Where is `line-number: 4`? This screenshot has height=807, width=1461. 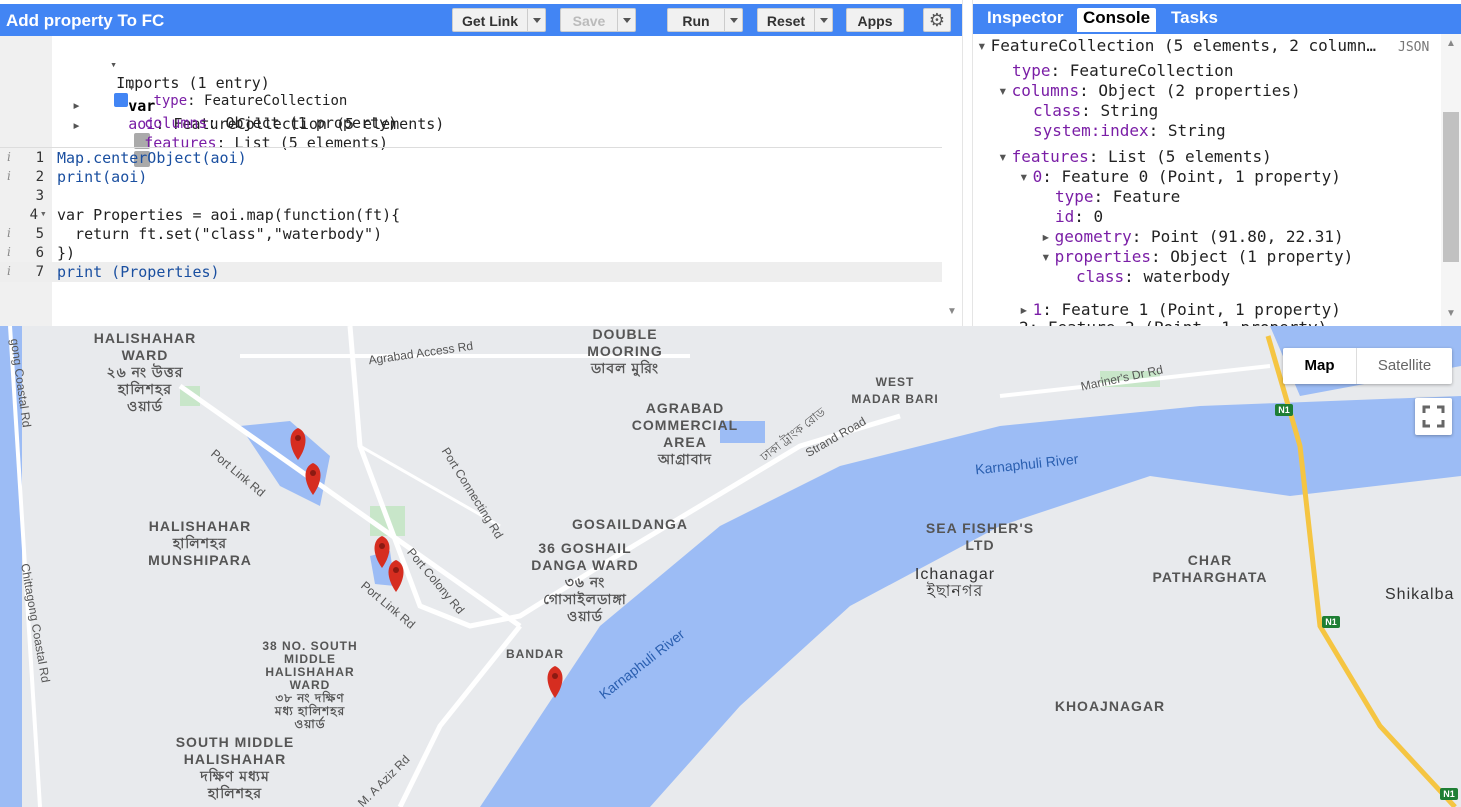 line-number: 4 is located at coordinates (33, 215).